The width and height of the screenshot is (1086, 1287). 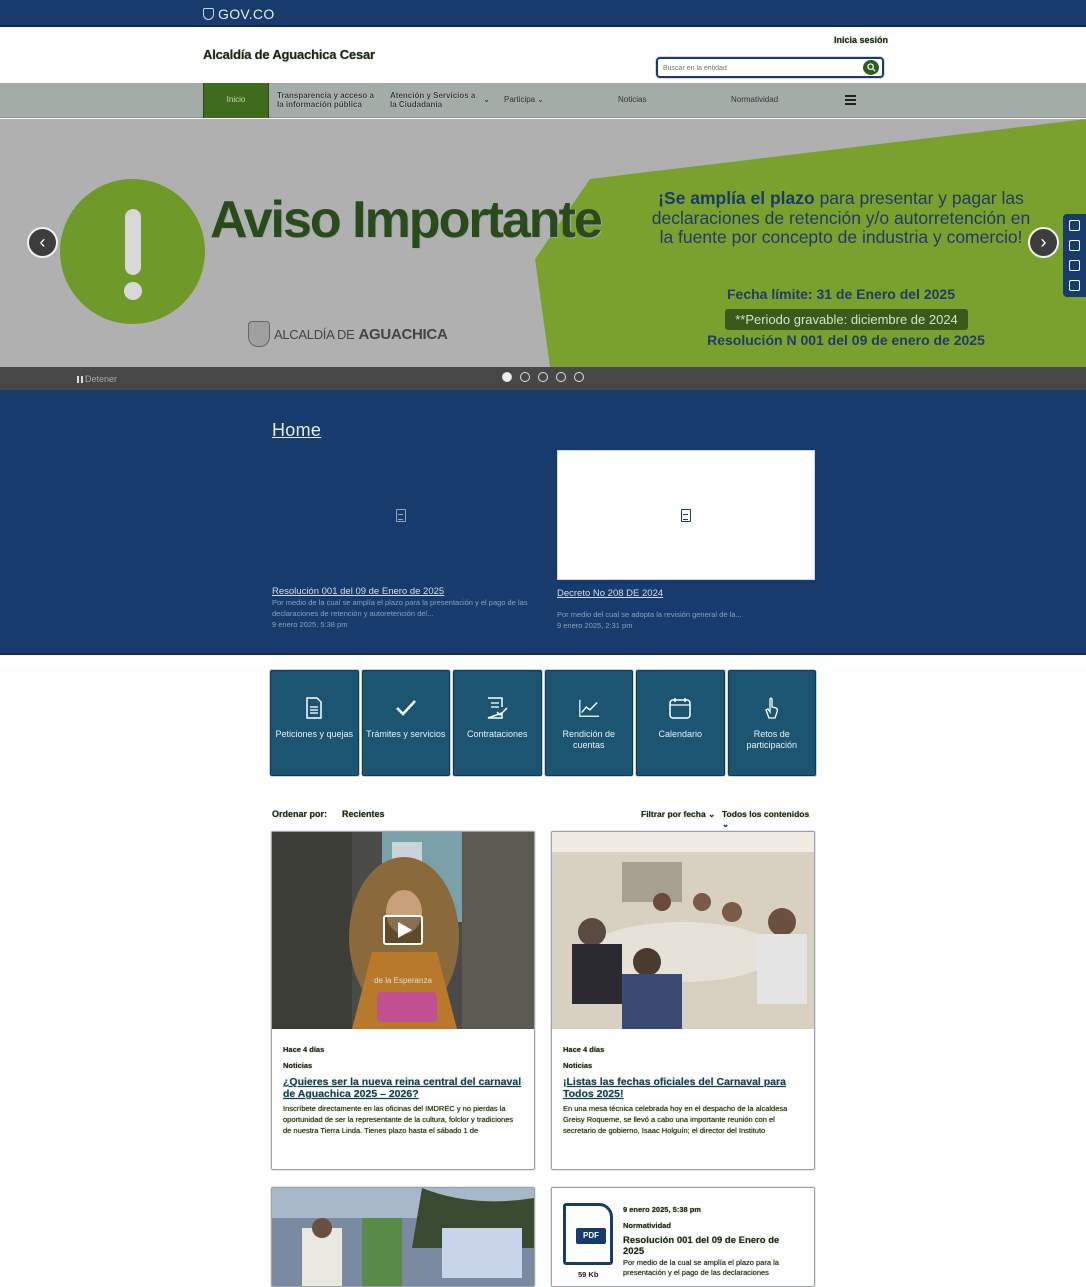 I want to click on filter-date-select: Filtrar por fecha ⌄, so click(x=678, y=814).